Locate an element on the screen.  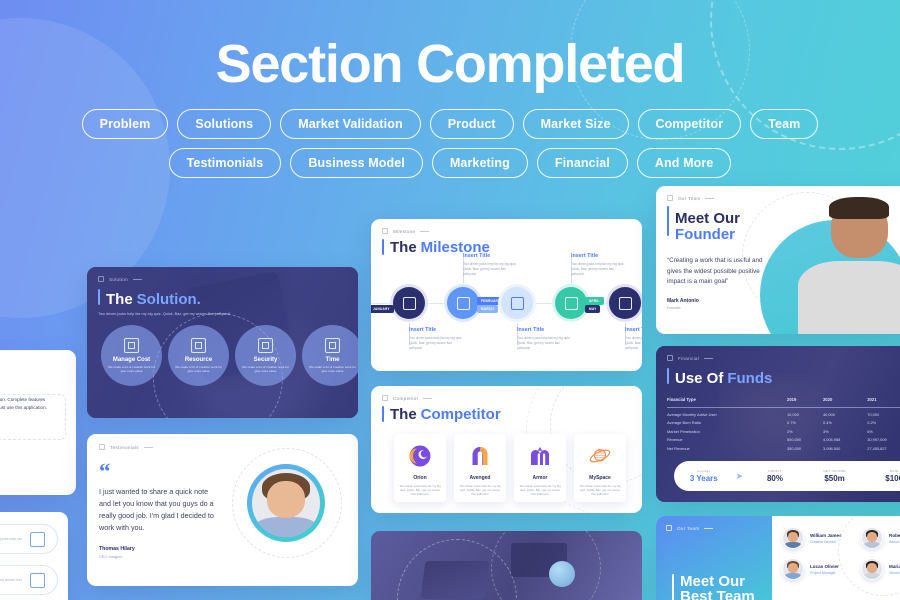
table-cell: Average Monthly Active User is located at coordinates (692, 414).